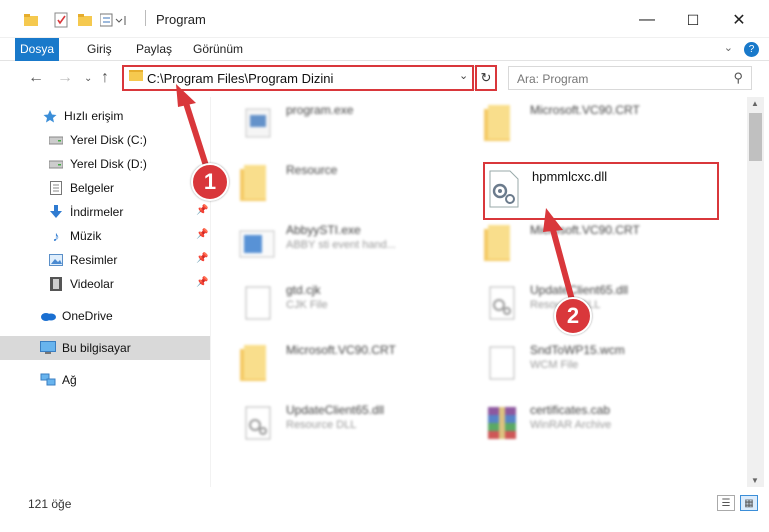 Image resolution: width=769 pixels, height=532 pixels. I want to click on arrow-1-head, so click(186, 95).